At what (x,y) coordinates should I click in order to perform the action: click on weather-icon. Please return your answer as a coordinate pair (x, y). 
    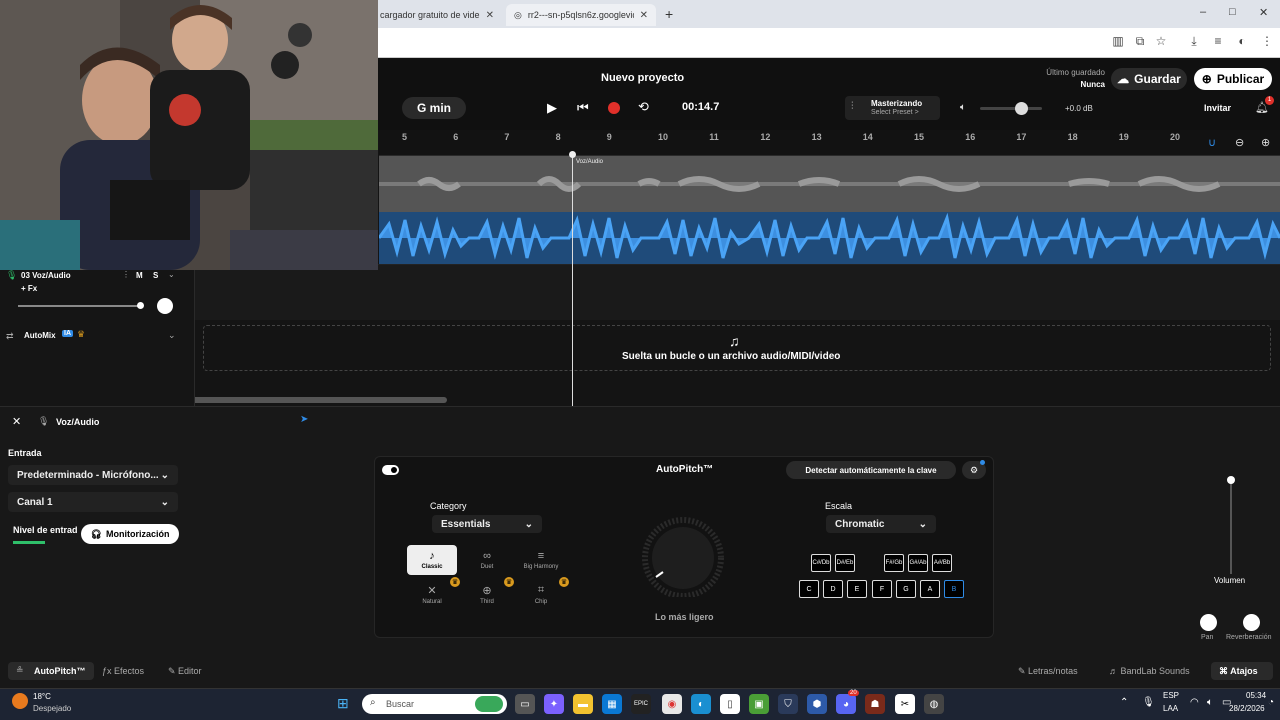
    Looking at the image, I should click on (20, 701).